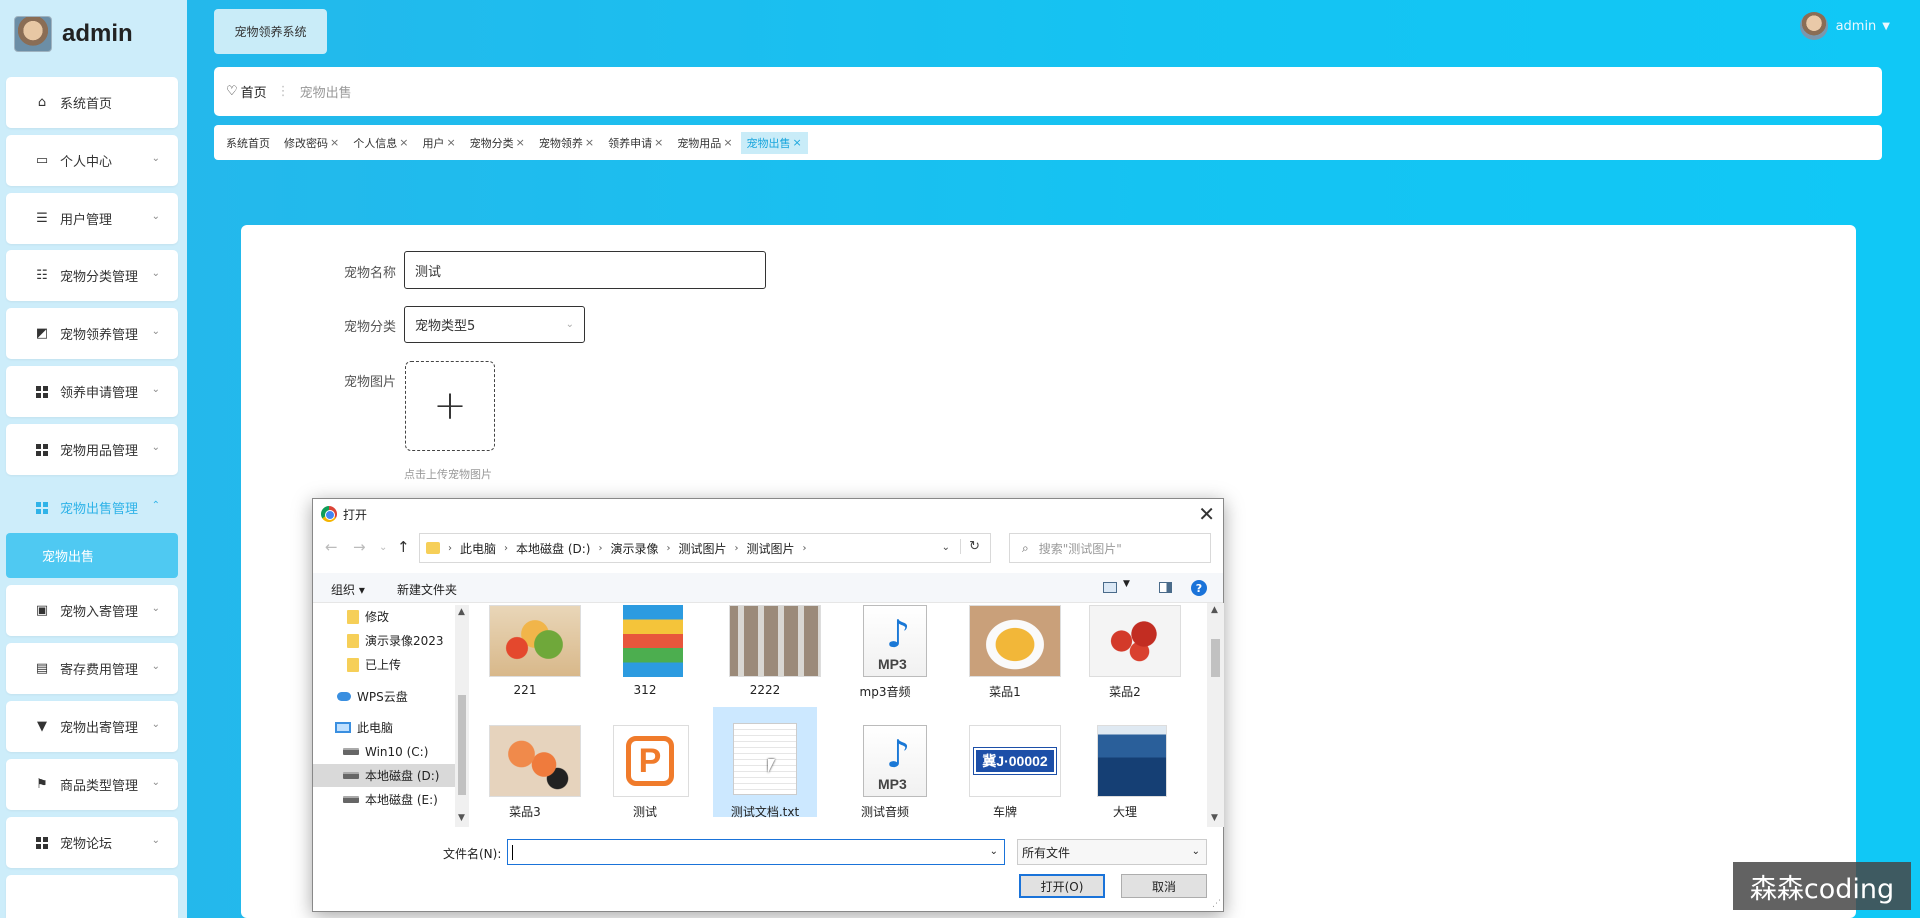 The width and height of the screenshot is (1920, 918). Describe the element at coordinates (1813, 26) in the screenshot. I see `avatar` at that location.